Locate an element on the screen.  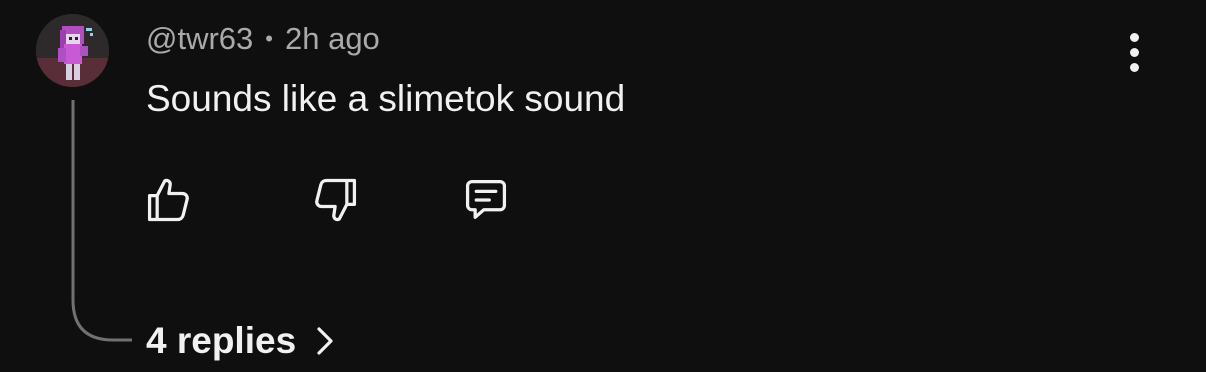
comment-timestamp: 2h ago is located at coordinates (332, 38).